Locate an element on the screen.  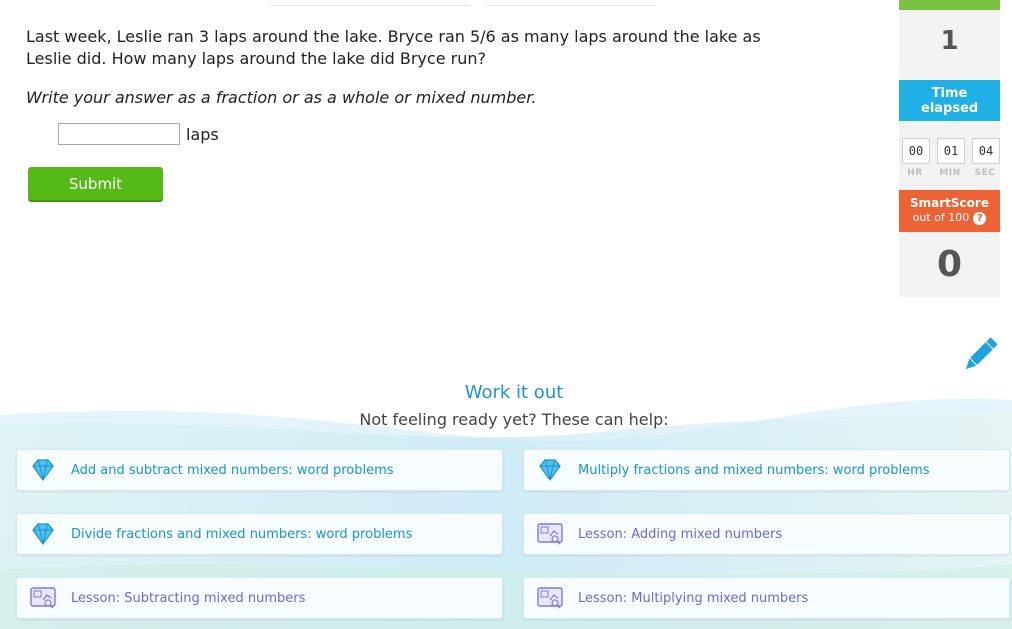
help-card-lesson-subtracting: Lesson: Subtracting mixed numbers is located at coordinates (259, 598).